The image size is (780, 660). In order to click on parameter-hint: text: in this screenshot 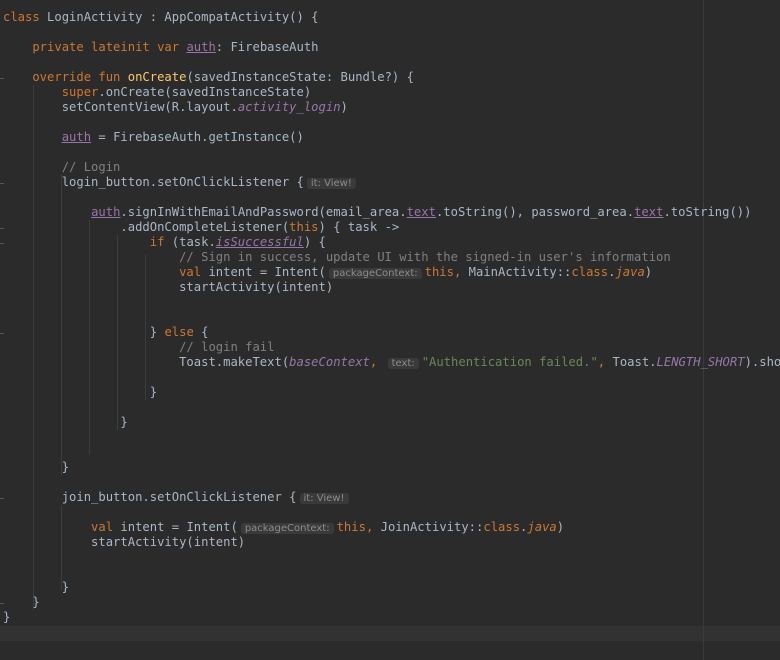, I will do `click(403, 363)`.